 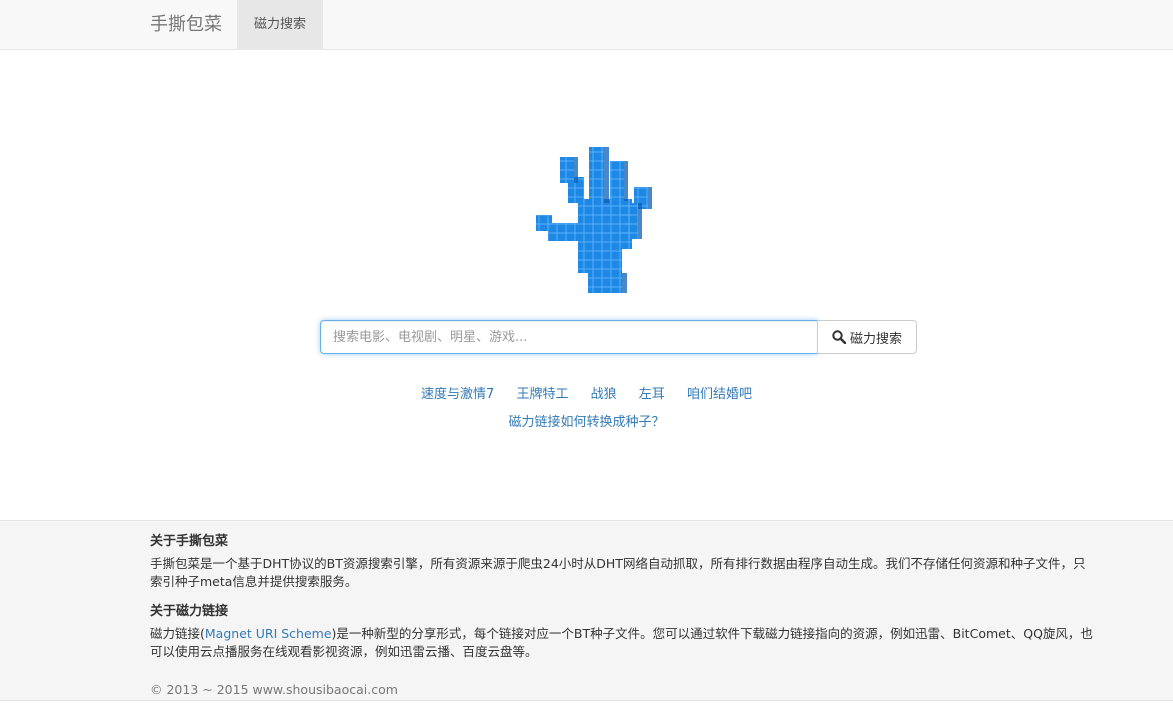 What do you see at coordinates (189, 611) in the screenshot?
I see `magnet-title: 关于磁力链接` at bounding box center [189, 611].